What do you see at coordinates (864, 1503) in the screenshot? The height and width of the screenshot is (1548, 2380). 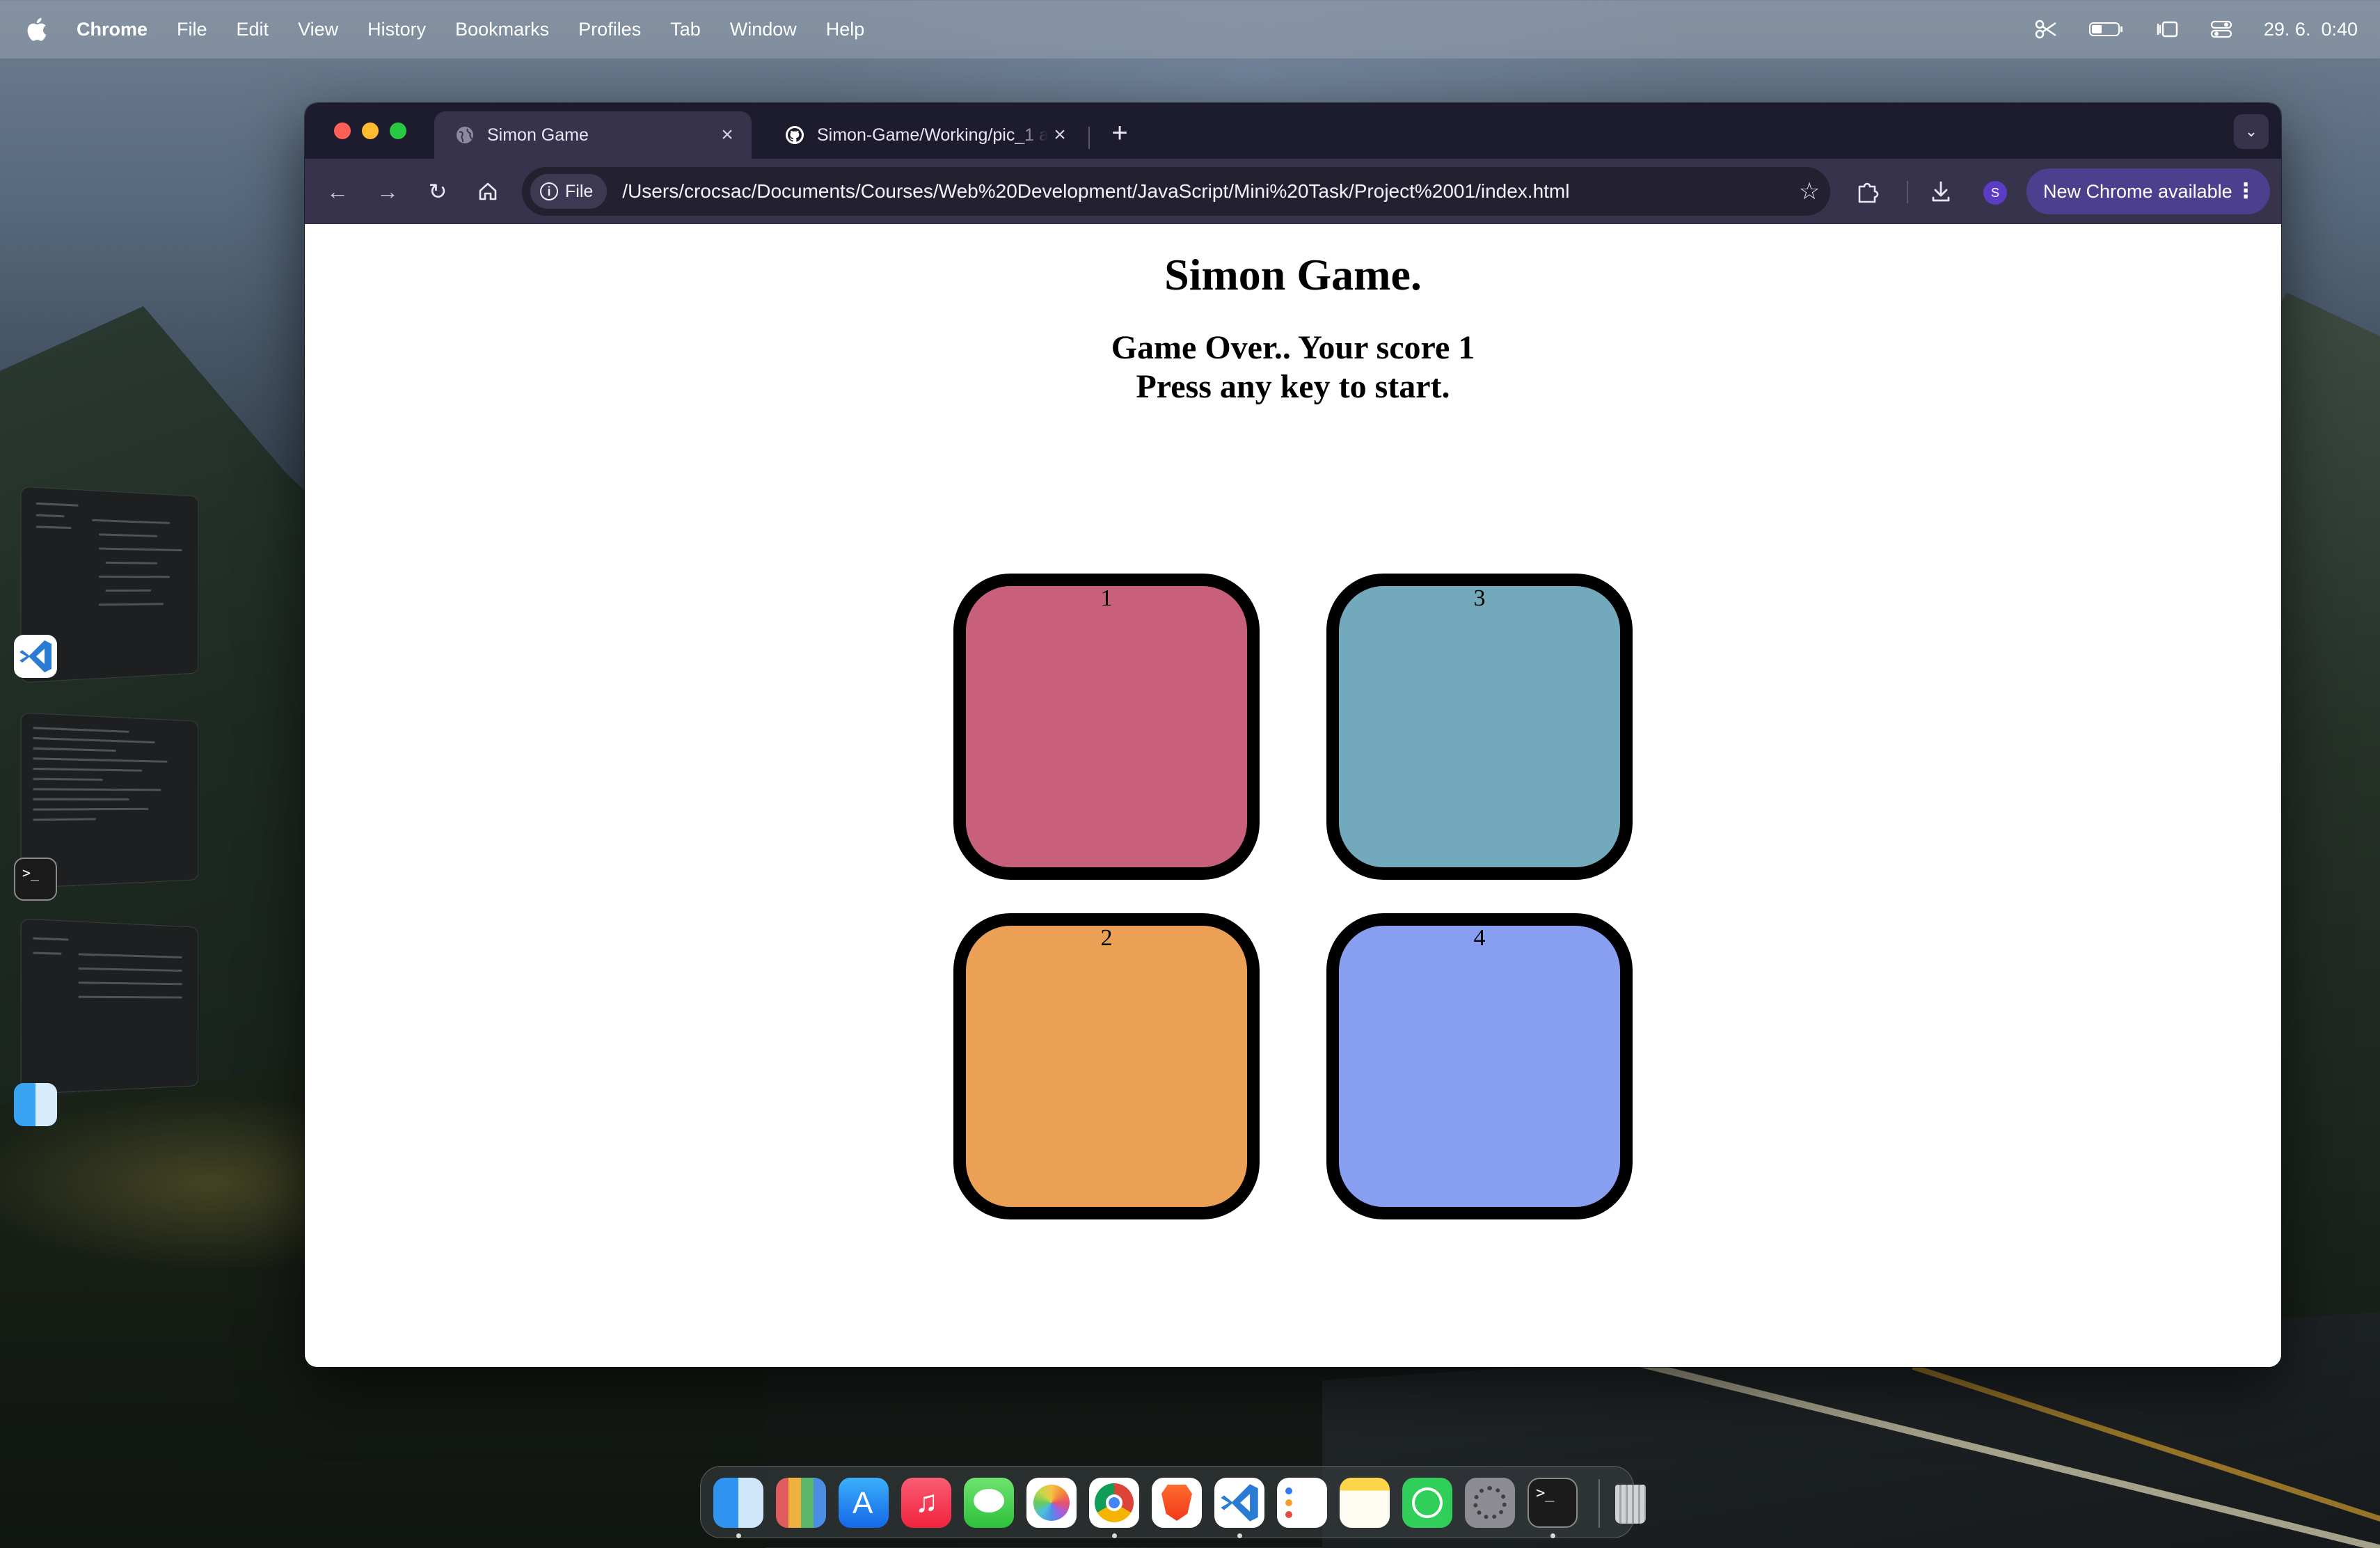 I see `app-store-dock-icon: A` at bounding box center [864, 1503].